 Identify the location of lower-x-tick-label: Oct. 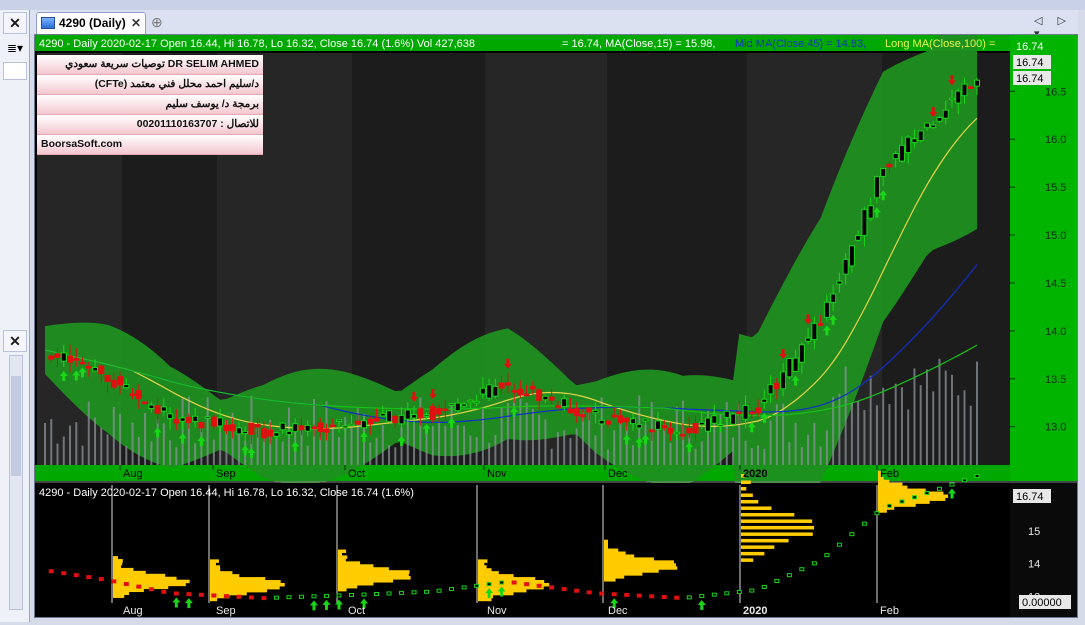
(356, 611).